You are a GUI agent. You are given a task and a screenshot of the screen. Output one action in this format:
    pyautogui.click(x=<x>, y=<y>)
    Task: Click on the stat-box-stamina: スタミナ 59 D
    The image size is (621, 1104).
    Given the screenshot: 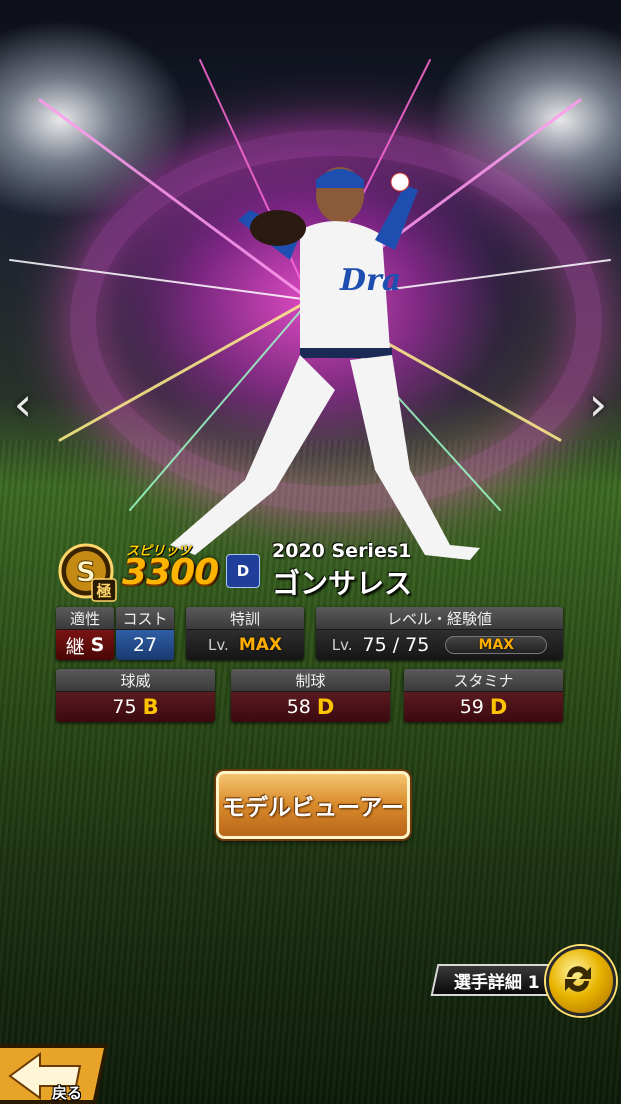 What is the action you would take?
    pyautogui.click(x=483, y=695)
    